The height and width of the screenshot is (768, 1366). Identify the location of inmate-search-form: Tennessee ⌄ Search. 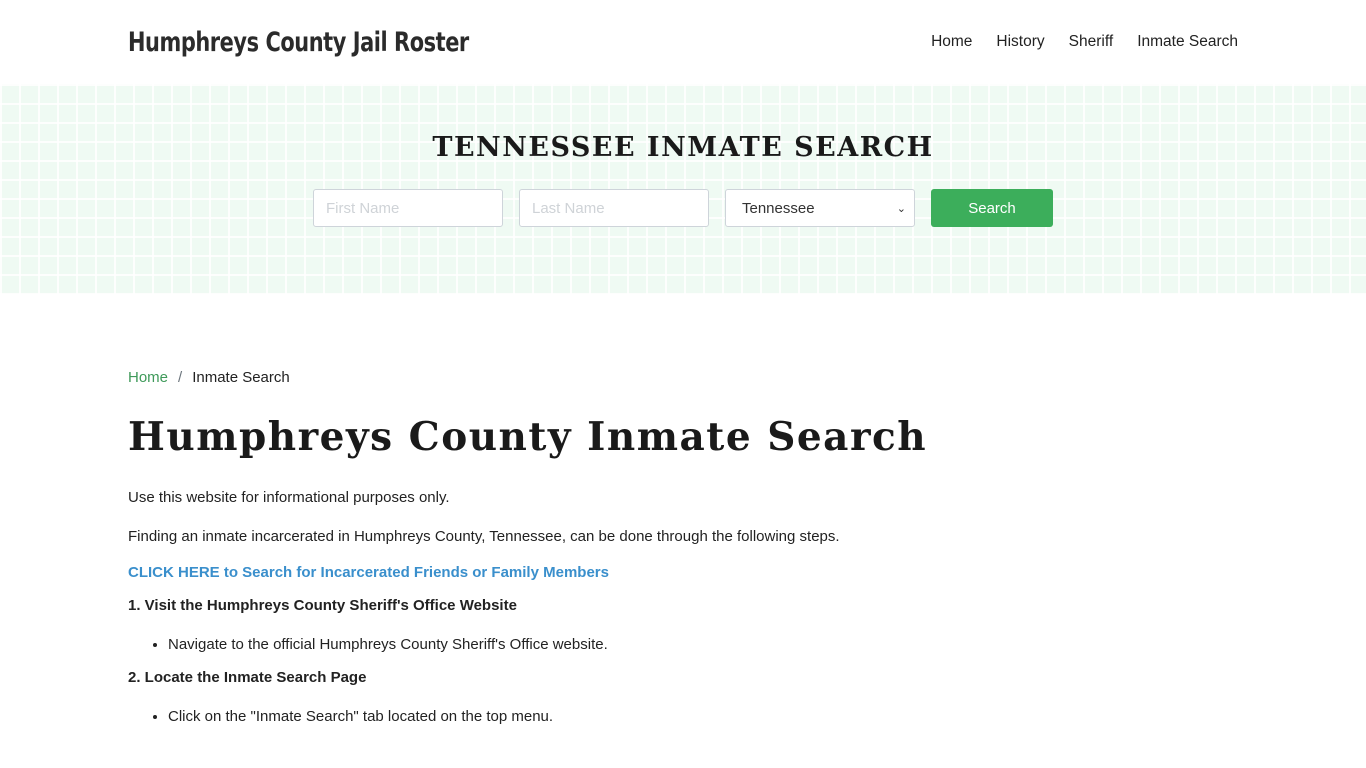
(683, 208).